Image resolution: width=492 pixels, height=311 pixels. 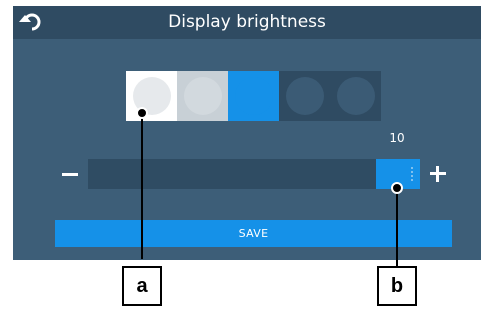 What do you see at coordinates (397, 138) in the screenshot?
I see `brightness-value-label: 10` at bounding box center [397, 138].